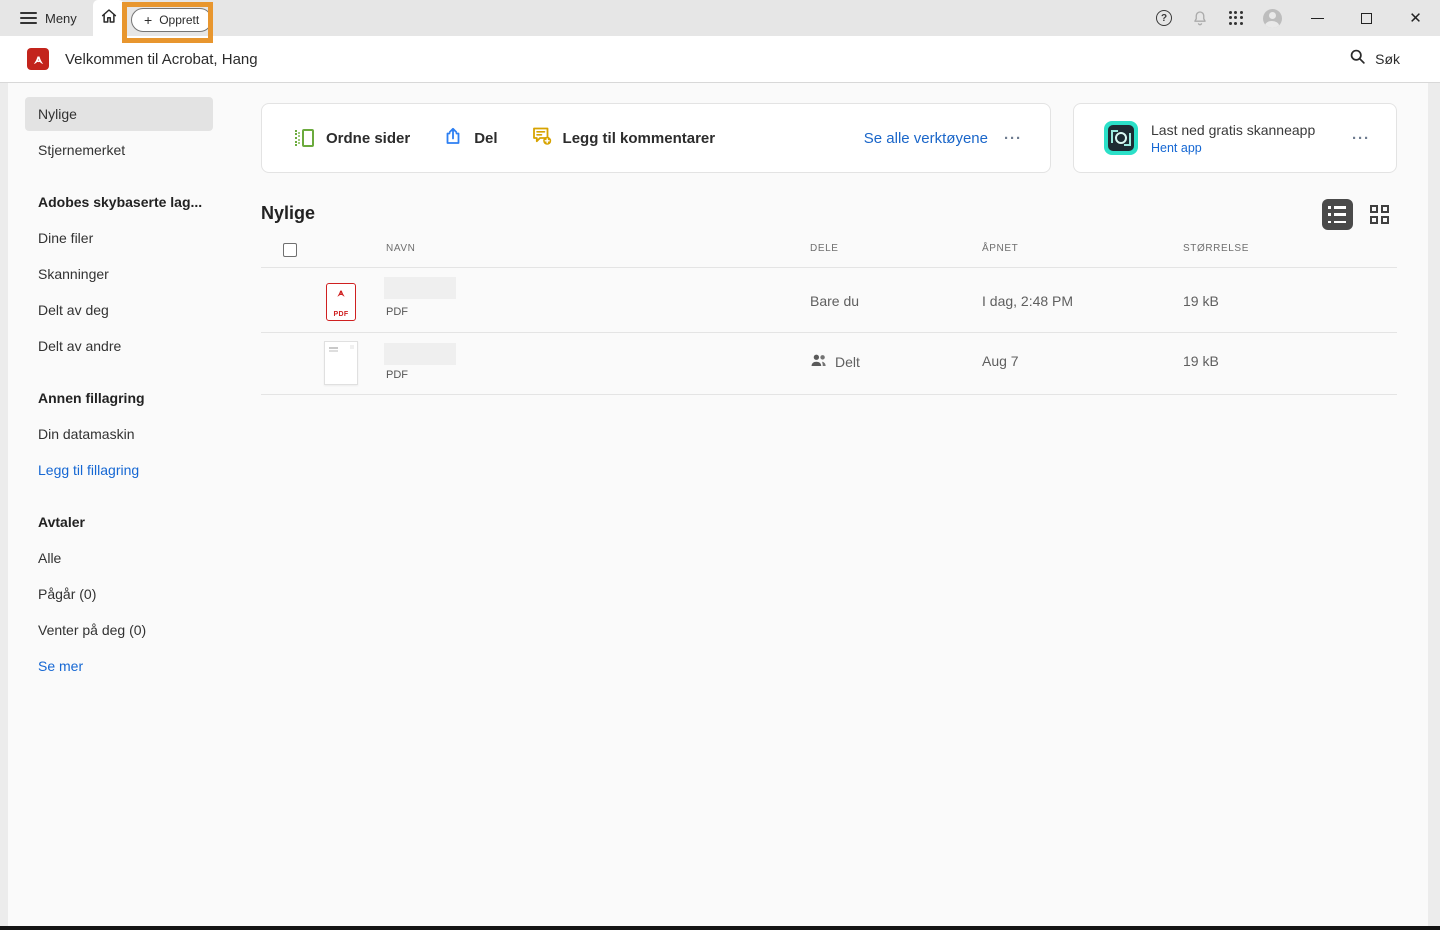 This screenshot has width=1440, height=930. Describe the element at coordinates (1028, 301) in the screenshot. I see `opened-date: I dag, 2:48 PM` at that location.